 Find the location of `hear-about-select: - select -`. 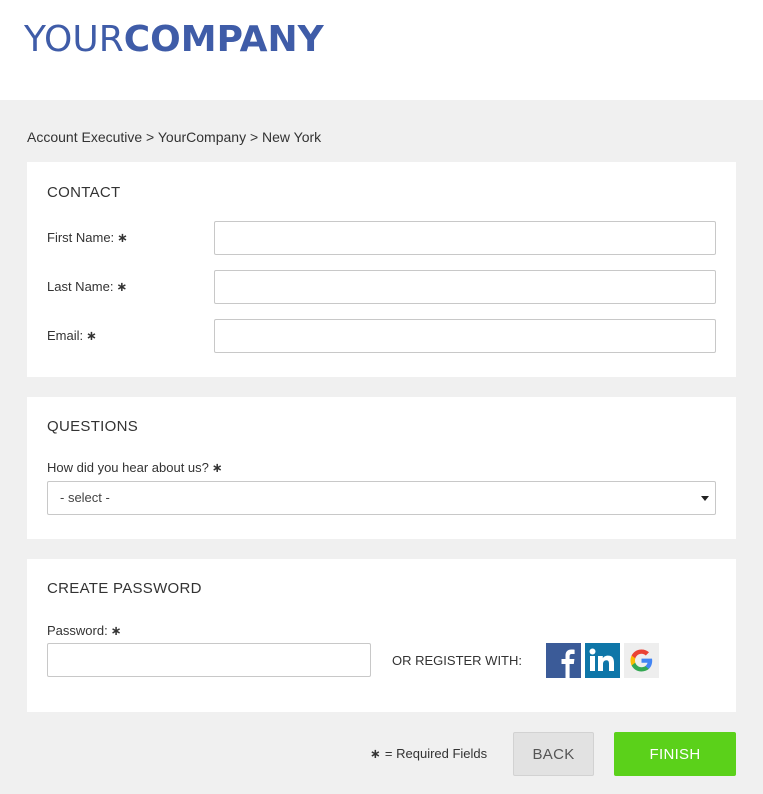

hear-about-select: - select - is located at coordinates (381, 498).